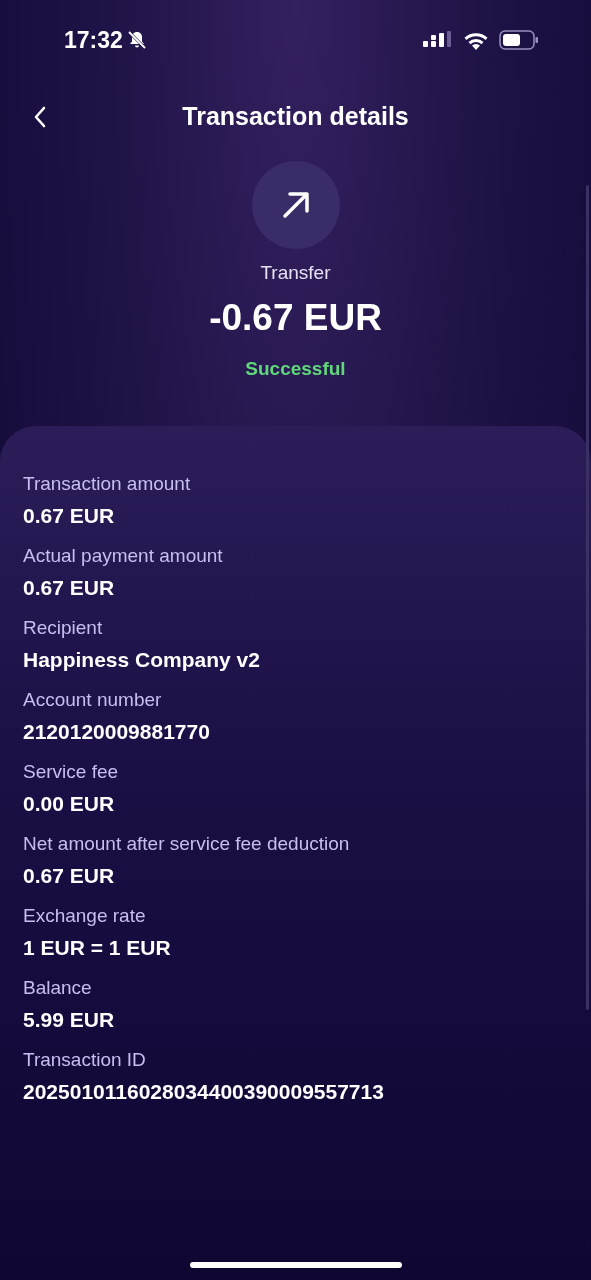 The width and height of the screenshot is (591, 1280). I want to click on wifi-icon, so click(476, 40).